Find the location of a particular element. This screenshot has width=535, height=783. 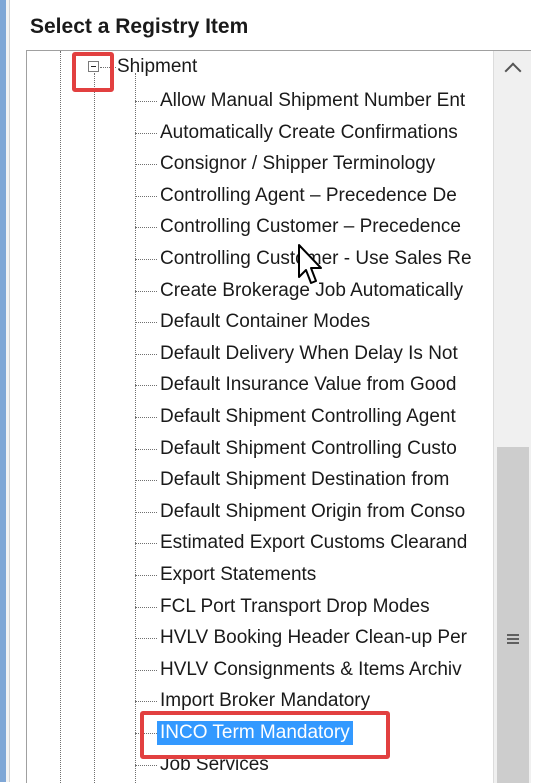

panel-left-edge is located at coordinates (8, 391).